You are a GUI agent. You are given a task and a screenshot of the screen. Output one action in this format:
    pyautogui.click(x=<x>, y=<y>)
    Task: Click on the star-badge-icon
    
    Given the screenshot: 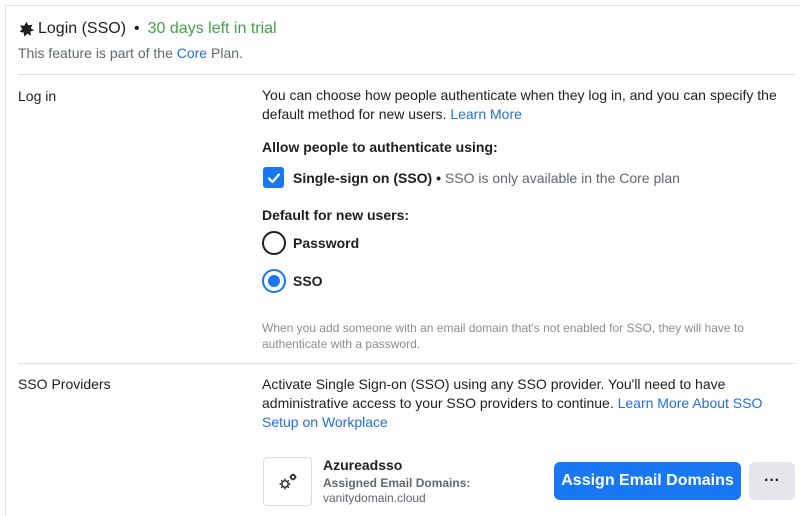 What is the action you would take?
    pyautogui.click(x=27, y=29)
    